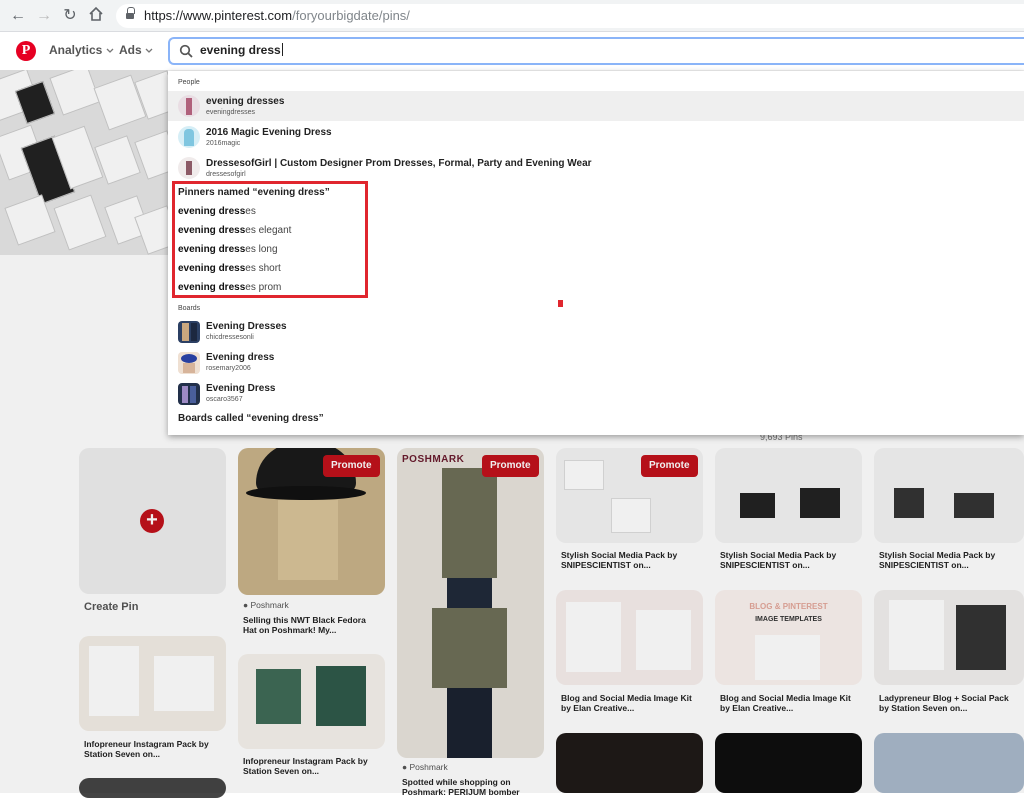  Describe the element at coordinates (26, 51) in the screenshot. I see `pinterest-logo-icon: P` at that location.